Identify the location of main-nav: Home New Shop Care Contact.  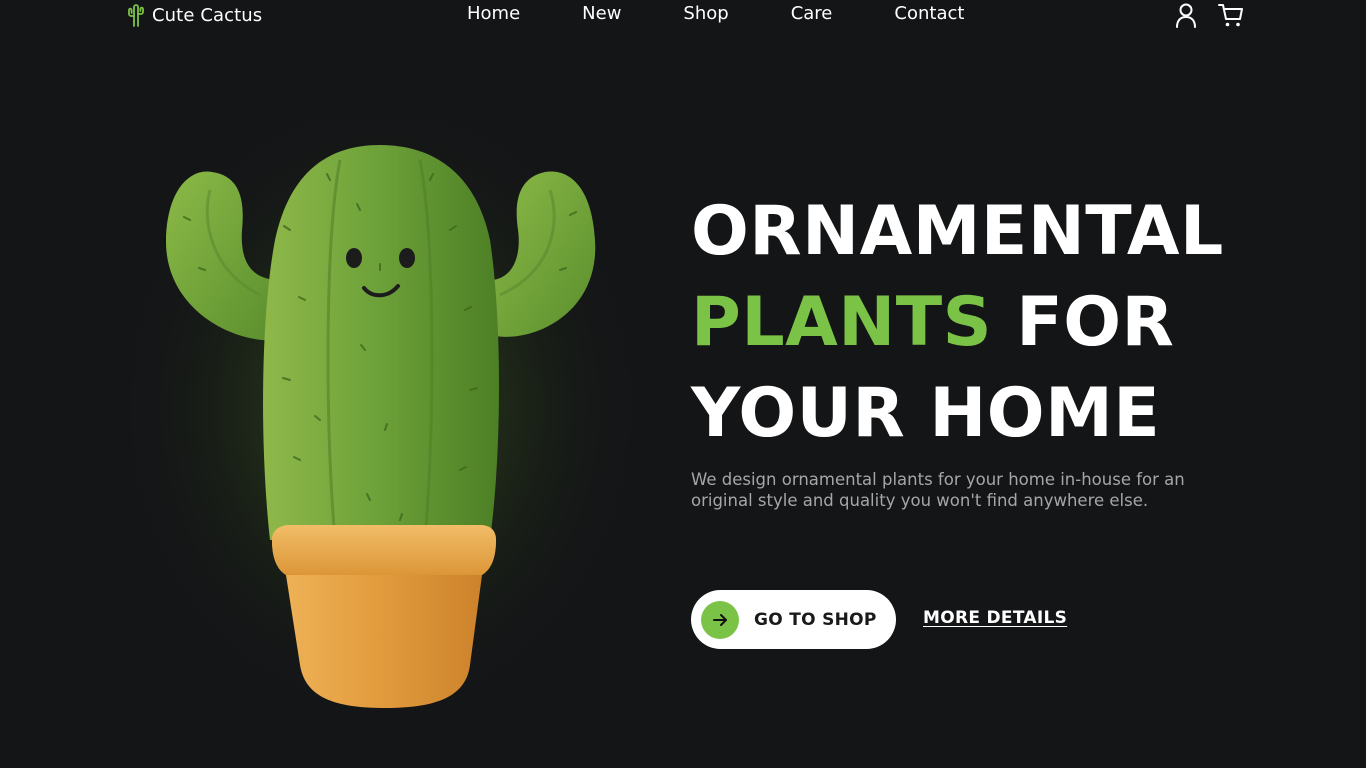
(715, 15).